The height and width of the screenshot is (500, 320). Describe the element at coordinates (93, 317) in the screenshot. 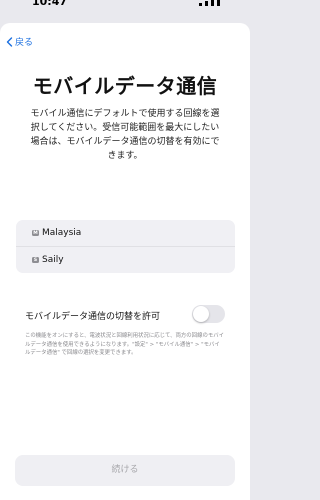

I see `data-switching-label: モバイルデータ通信の切替を許可` at that location.